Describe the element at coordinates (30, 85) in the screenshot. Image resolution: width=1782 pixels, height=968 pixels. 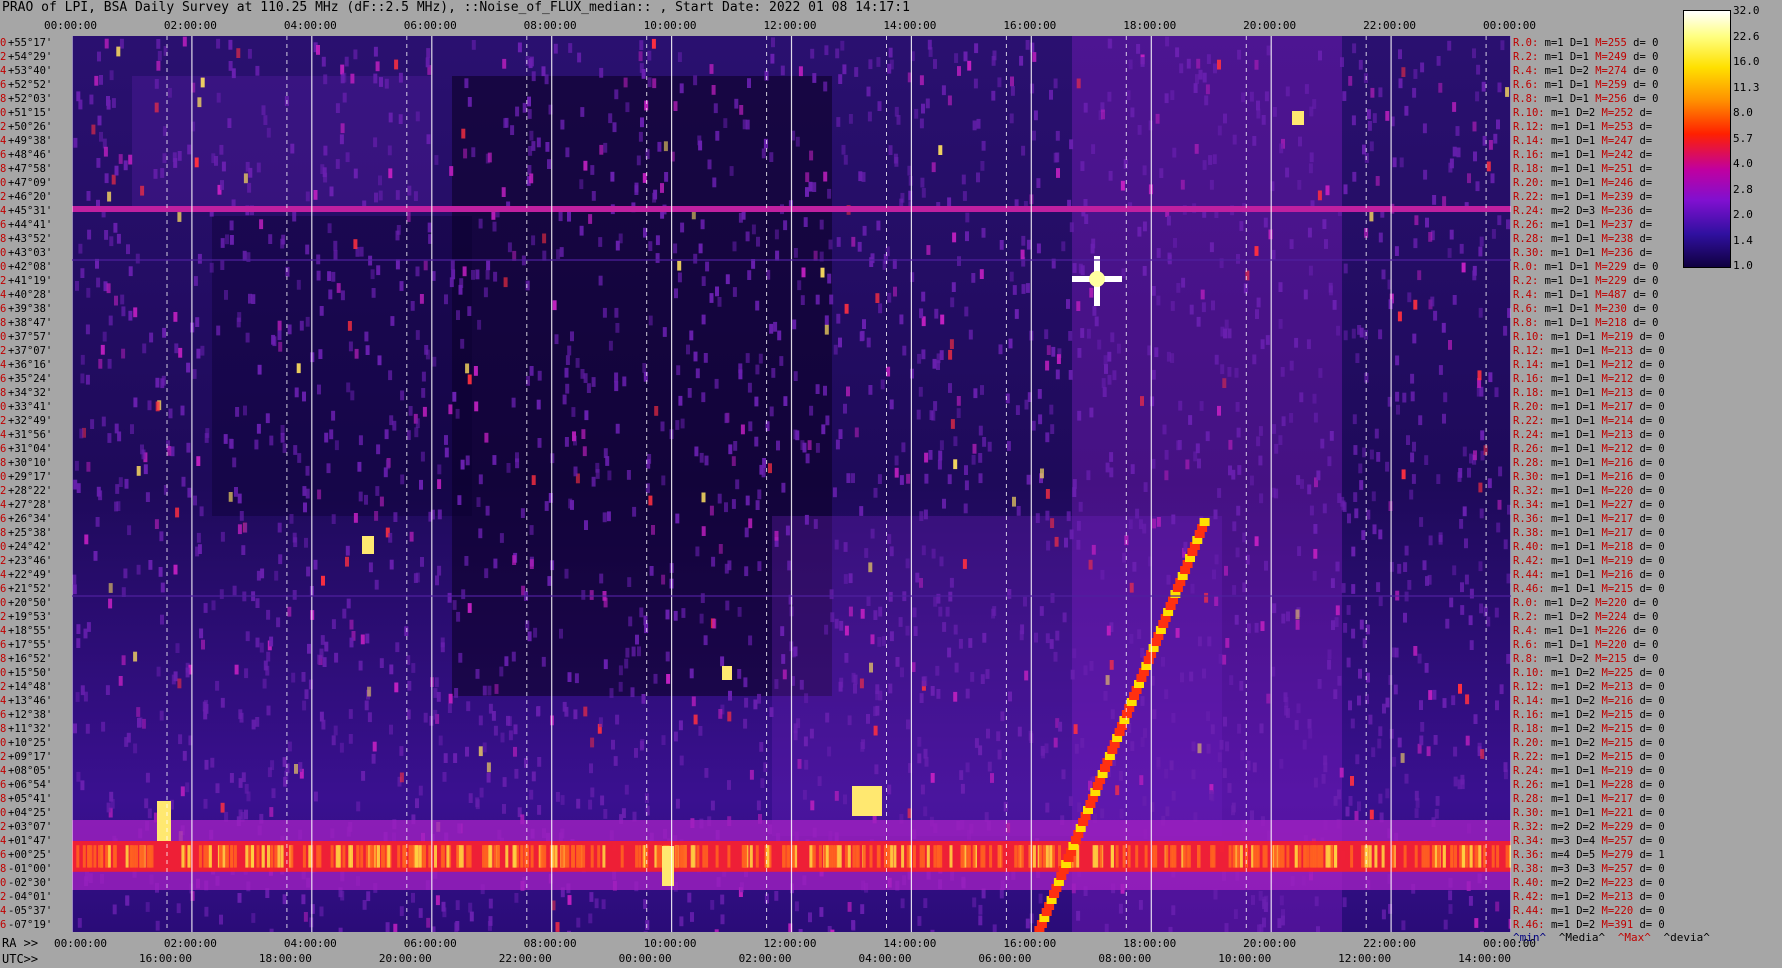
I see `declination-value: +52°52'` at that location.